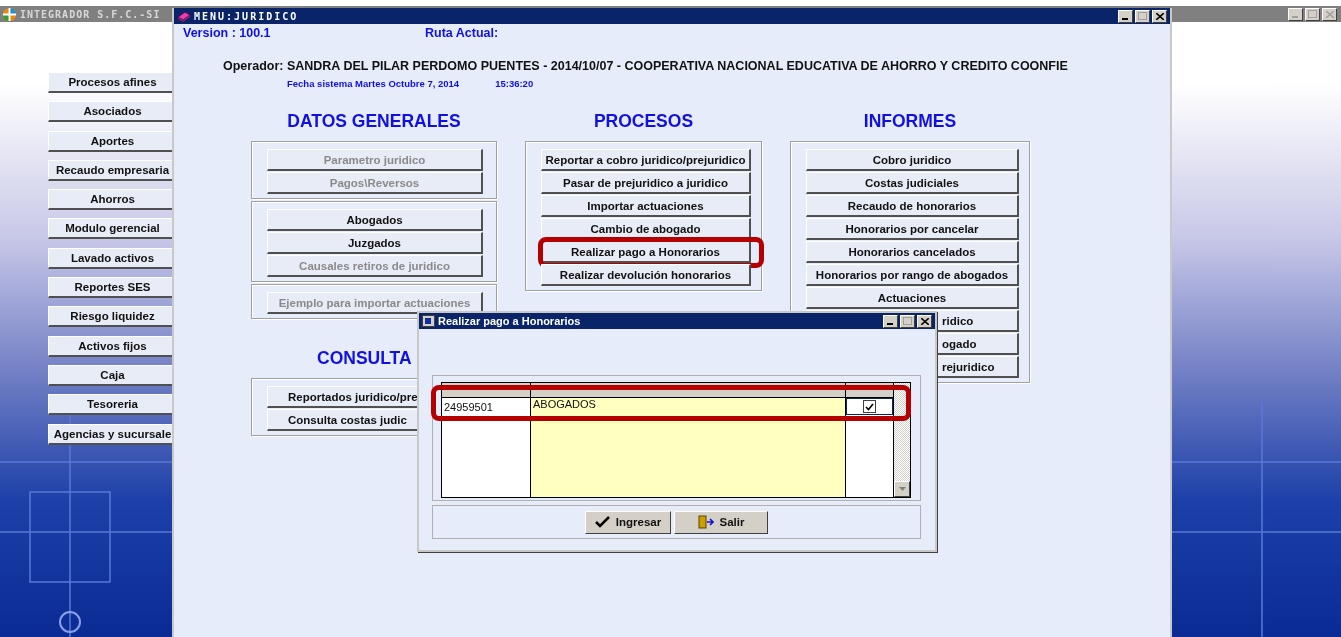  Describe the element at coordinates (246, 16) in the screenshot. I see `window-title: MENU:JURIDICO` at that location.